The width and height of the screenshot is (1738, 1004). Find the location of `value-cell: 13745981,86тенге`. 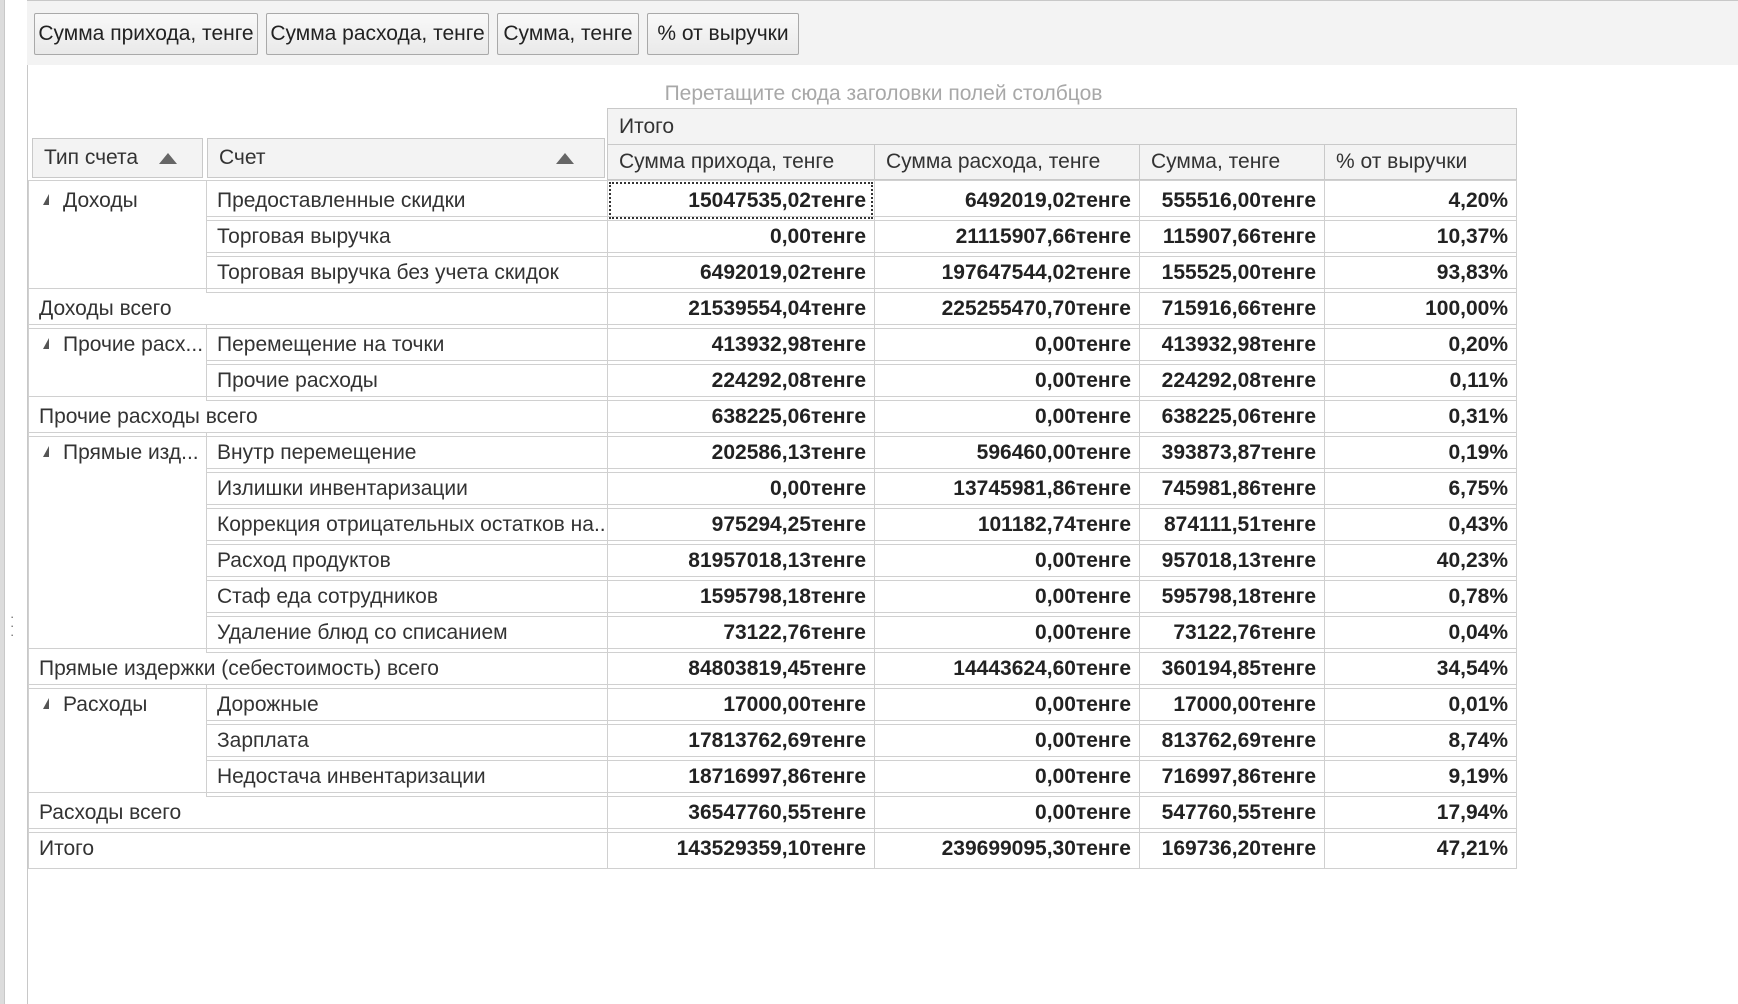

value-cell: 13745981,86тенге is located at coordinates (1007, 488).